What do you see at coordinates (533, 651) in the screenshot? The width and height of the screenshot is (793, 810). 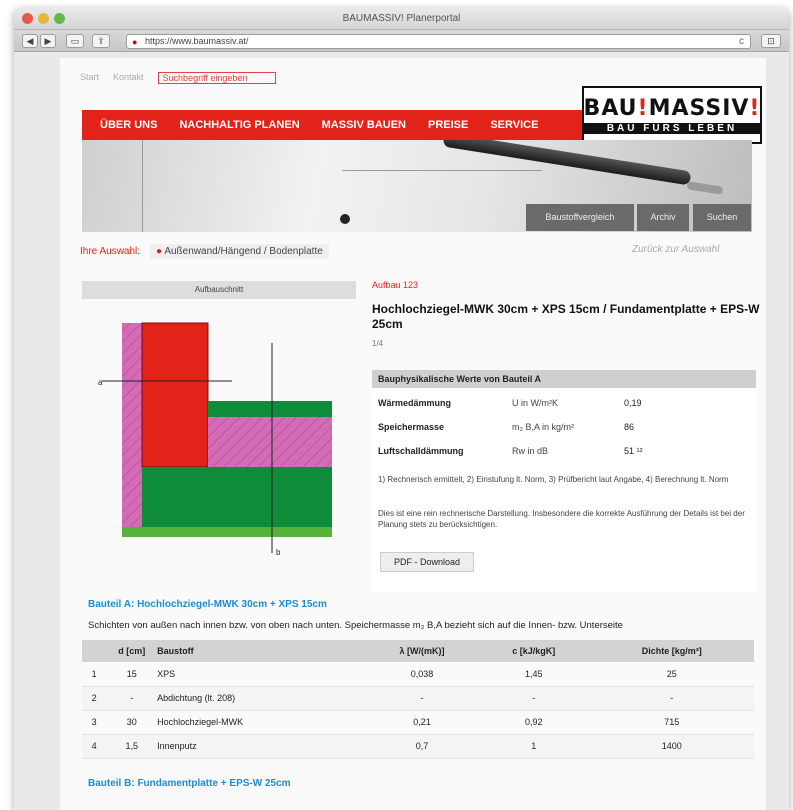 I see `table-header: c [kJ/kgK]` at bounding box center [533, 651].